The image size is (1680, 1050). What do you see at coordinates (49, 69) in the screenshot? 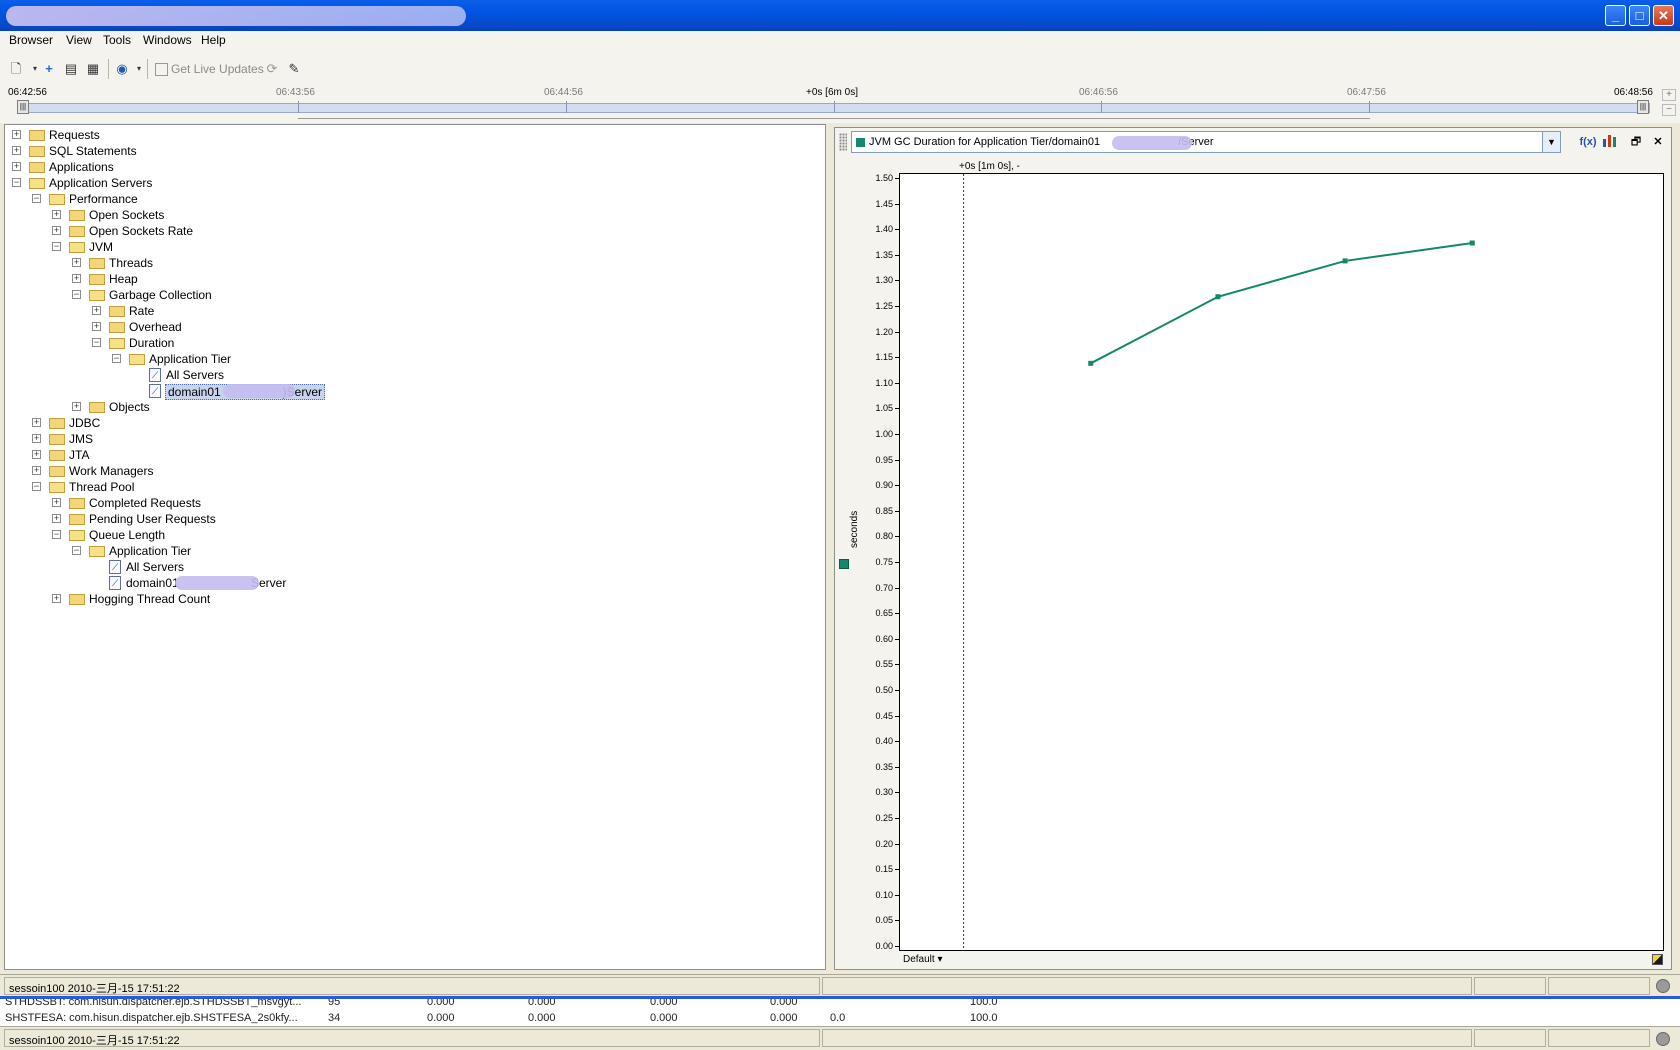
I see `add-icon: +` at bounding box center [49, 69].